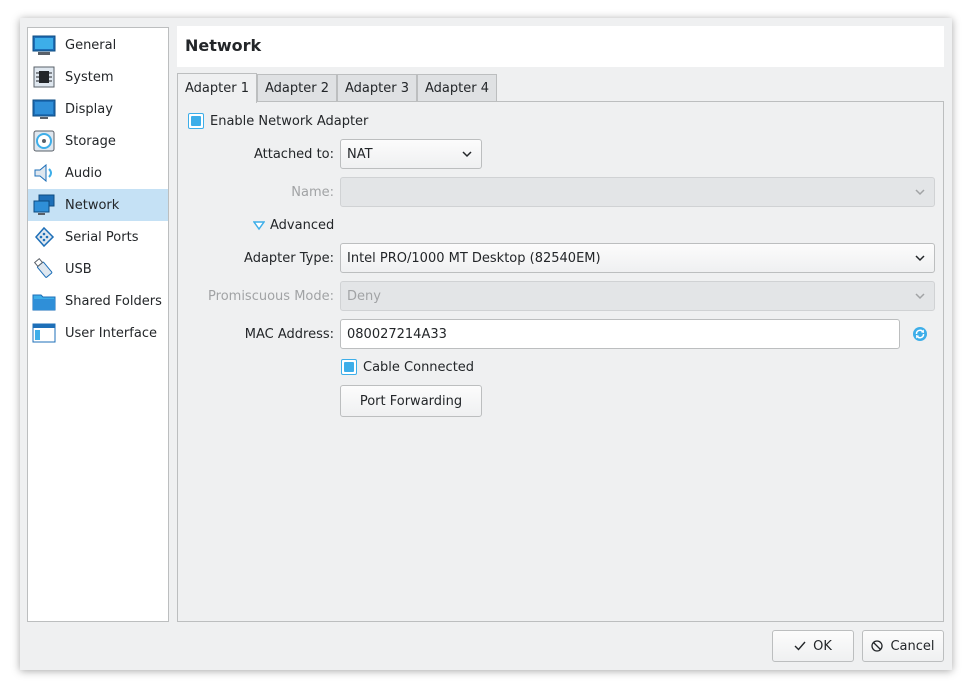 The image size is (971, 689). What do you see at coordinates (271, 296) in the screenshot?
I see `promiscuous-mode-label: Promiscuous Mode:` at bounding box center [271, 296].